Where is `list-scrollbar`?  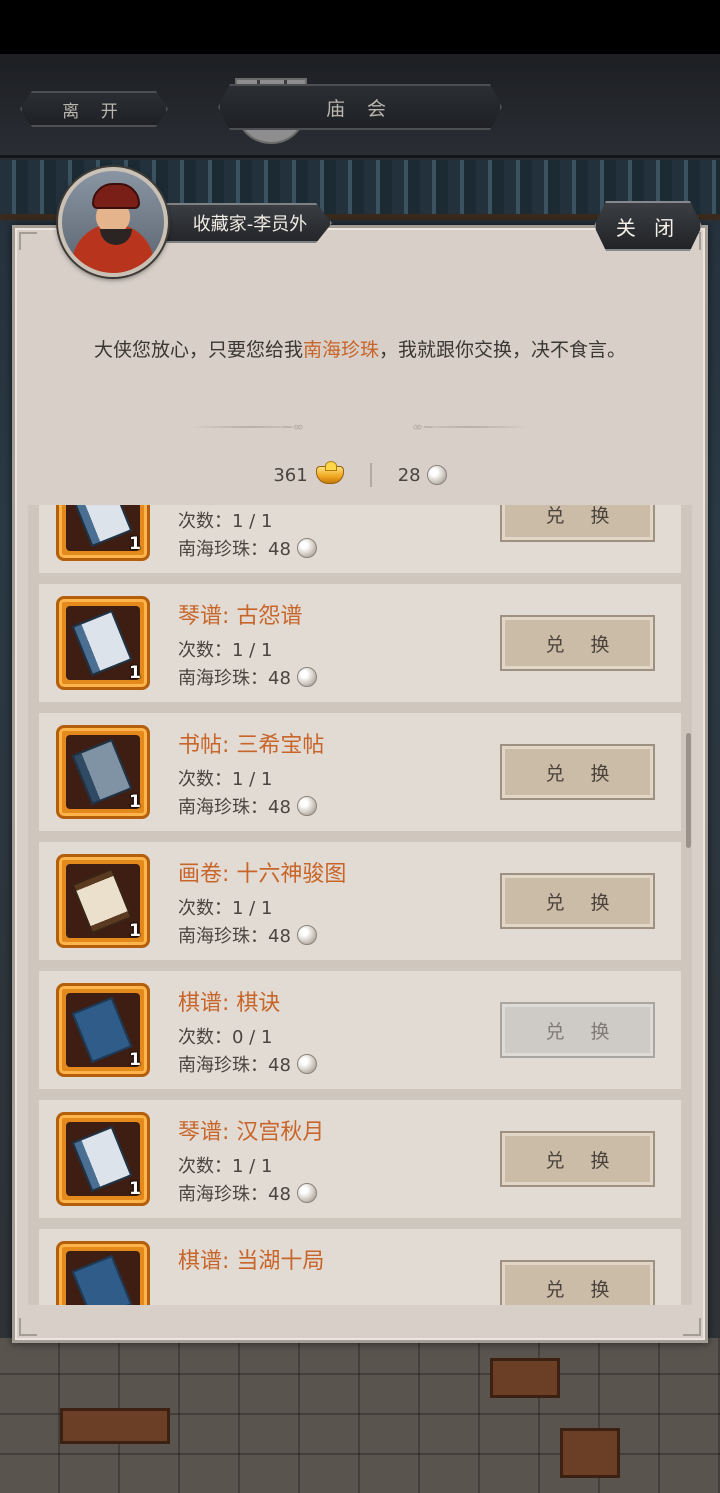
list-scrollbar is located at coordinates (688, 790).